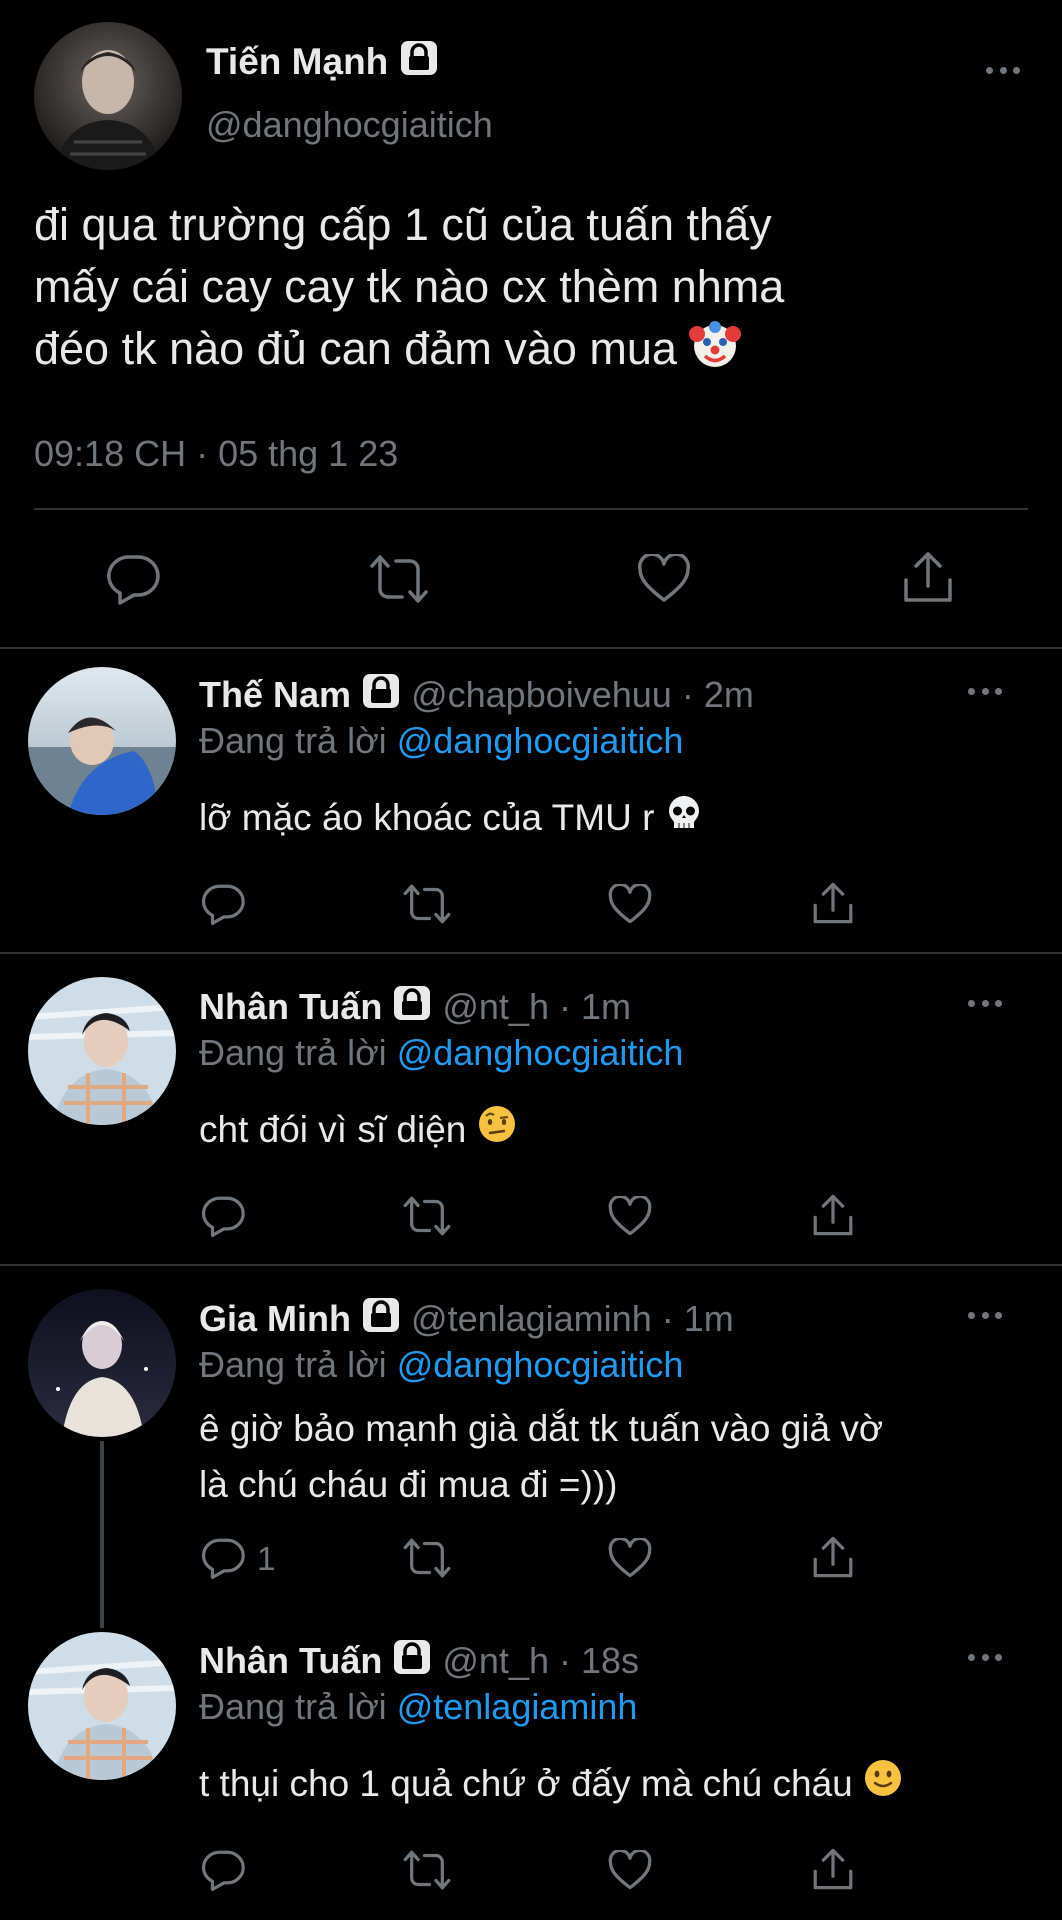 The height and width of the screenshot is (1920, 1062). What do you see at coordinates (599, 1660) in the screenshot?
I see `relative-time: · 18s` at bounding box center [599, 1660].